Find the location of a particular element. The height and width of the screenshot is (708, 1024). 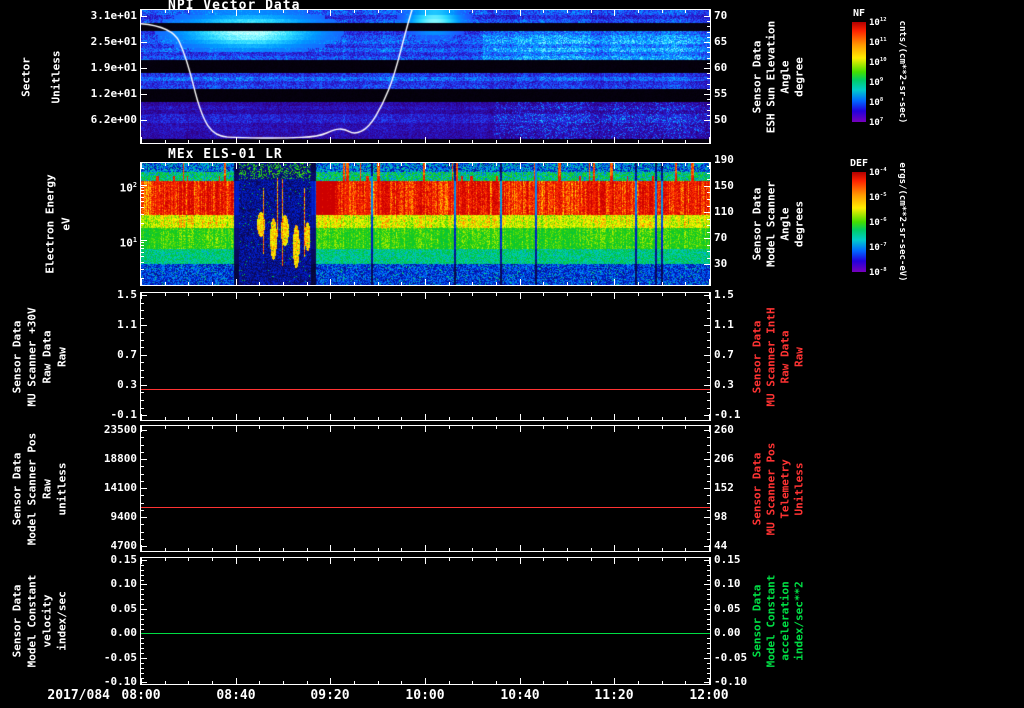

colorbar-unit-label: ergs/(cm**2-sr-sec-eV) is located at coordinates (902, 222).